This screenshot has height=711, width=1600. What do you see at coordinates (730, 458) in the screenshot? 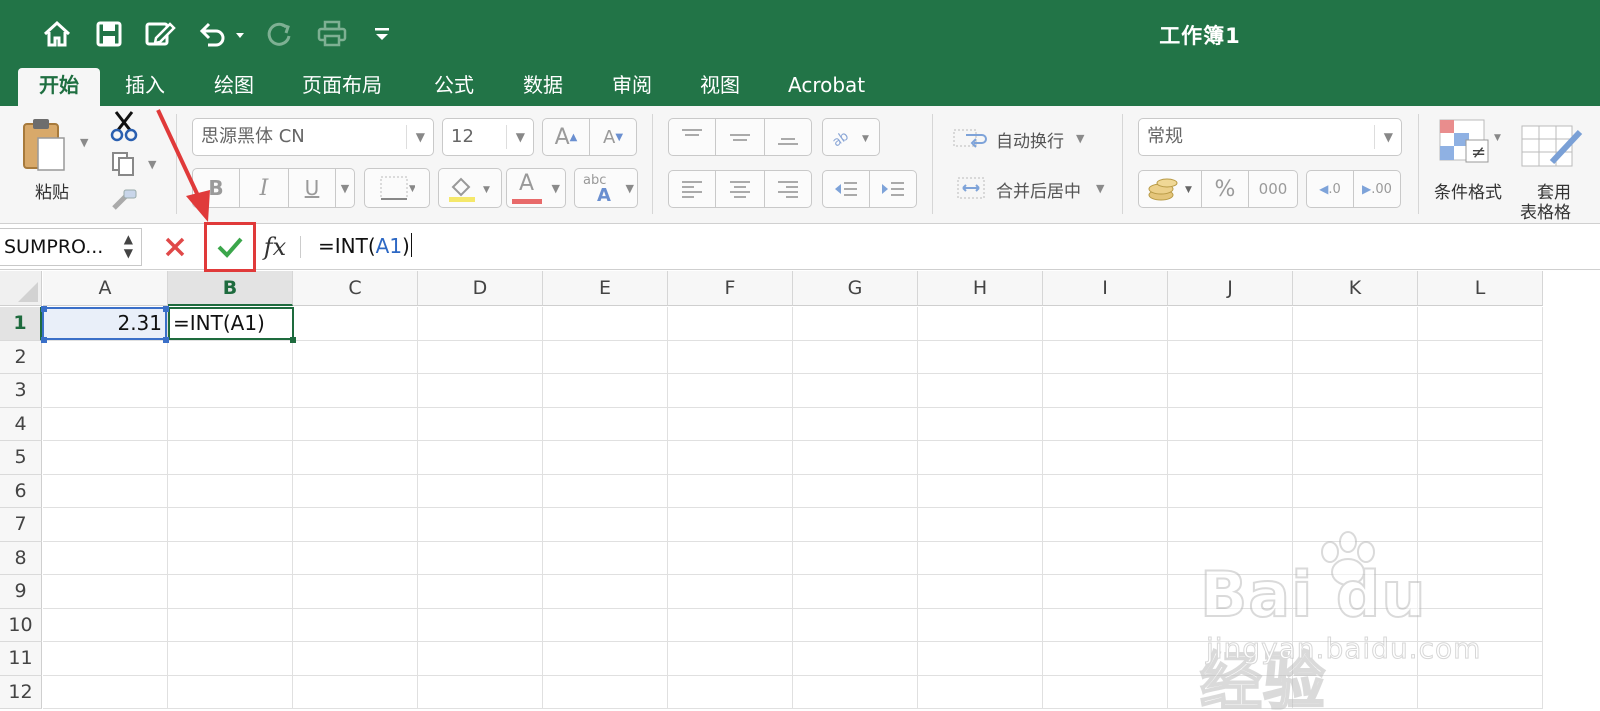
I see `cell-f5` at bounding box center [730, 458].